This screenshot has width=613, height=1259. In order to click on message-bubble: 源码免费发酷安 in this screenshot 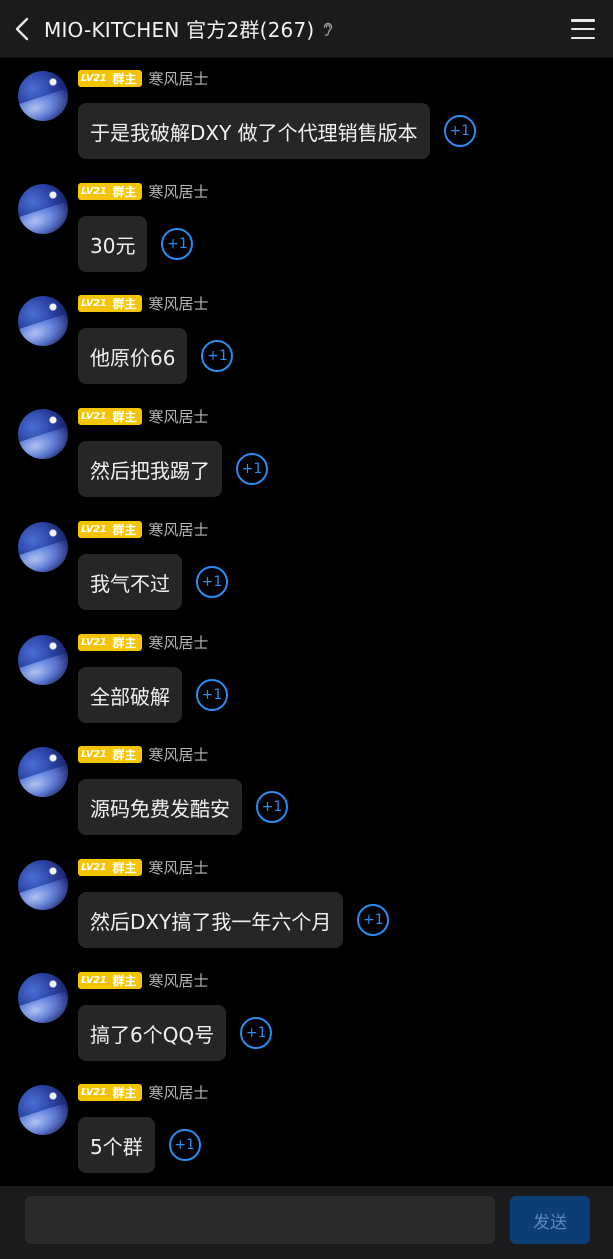, I will do `click(160, 807)`.